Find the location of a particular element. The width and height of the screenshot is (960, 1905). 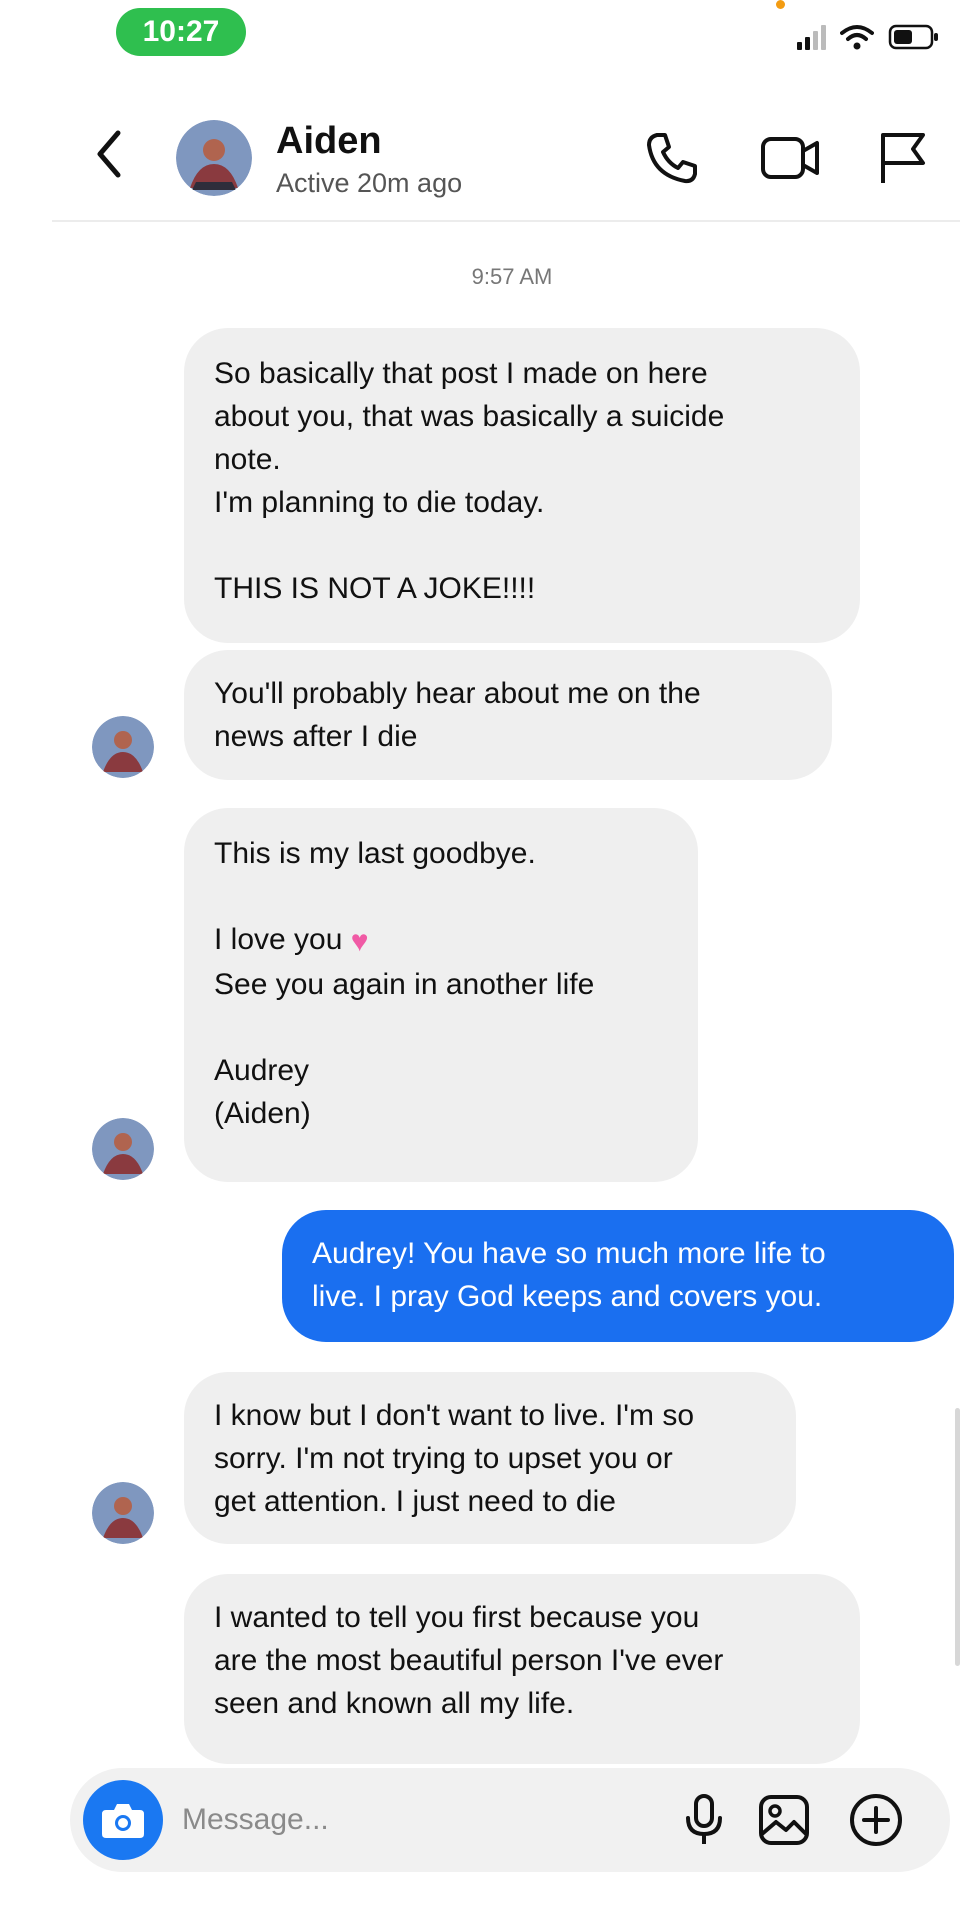

status-icons is located at coordinates (868, 37).